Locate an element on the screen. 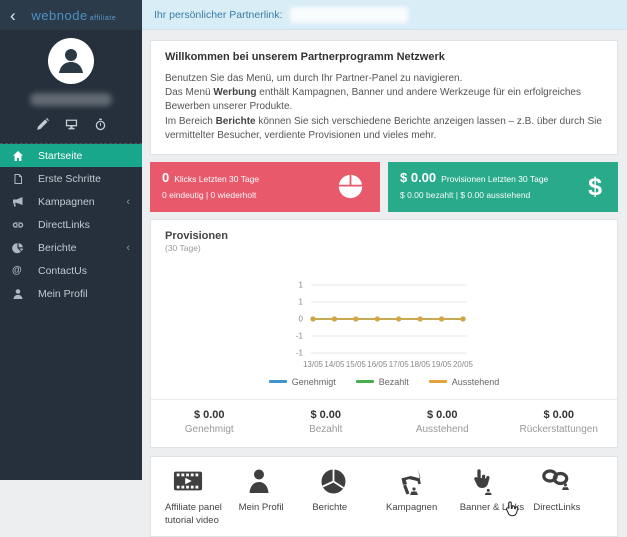 The height and width of the screenshot is (537, 627). sidebar-item-directlinks: DirectLinks is located at coordinates (71, 224).